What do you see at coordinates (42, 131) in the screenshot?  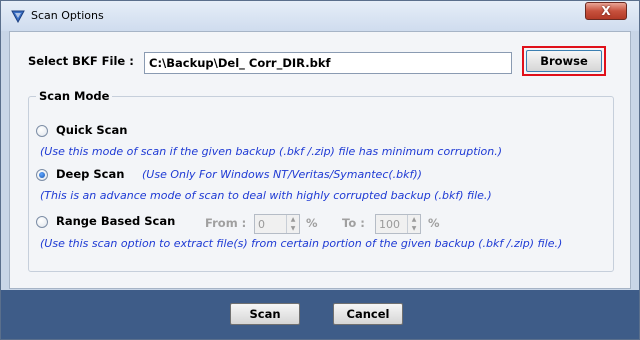 I see `quick-scan-radio` at bounding box center [42, 131].